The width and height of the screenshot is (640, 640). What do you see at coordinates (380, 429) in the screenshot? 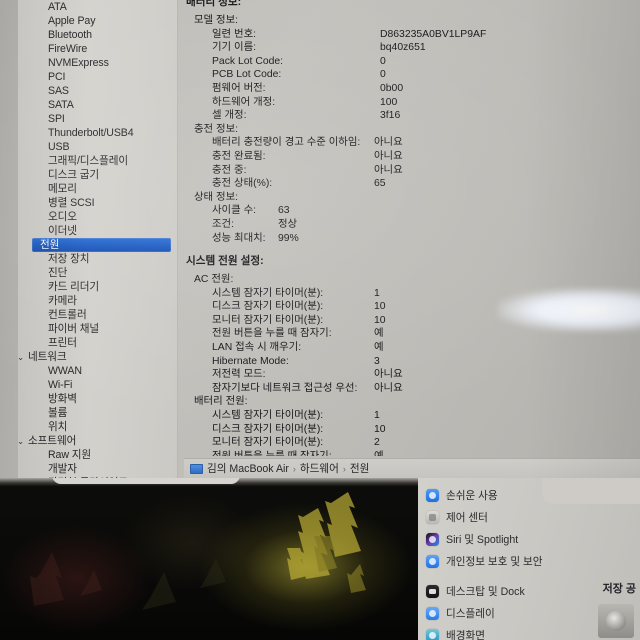
I see `detail-value: 10` at bounding box center [380, 429].